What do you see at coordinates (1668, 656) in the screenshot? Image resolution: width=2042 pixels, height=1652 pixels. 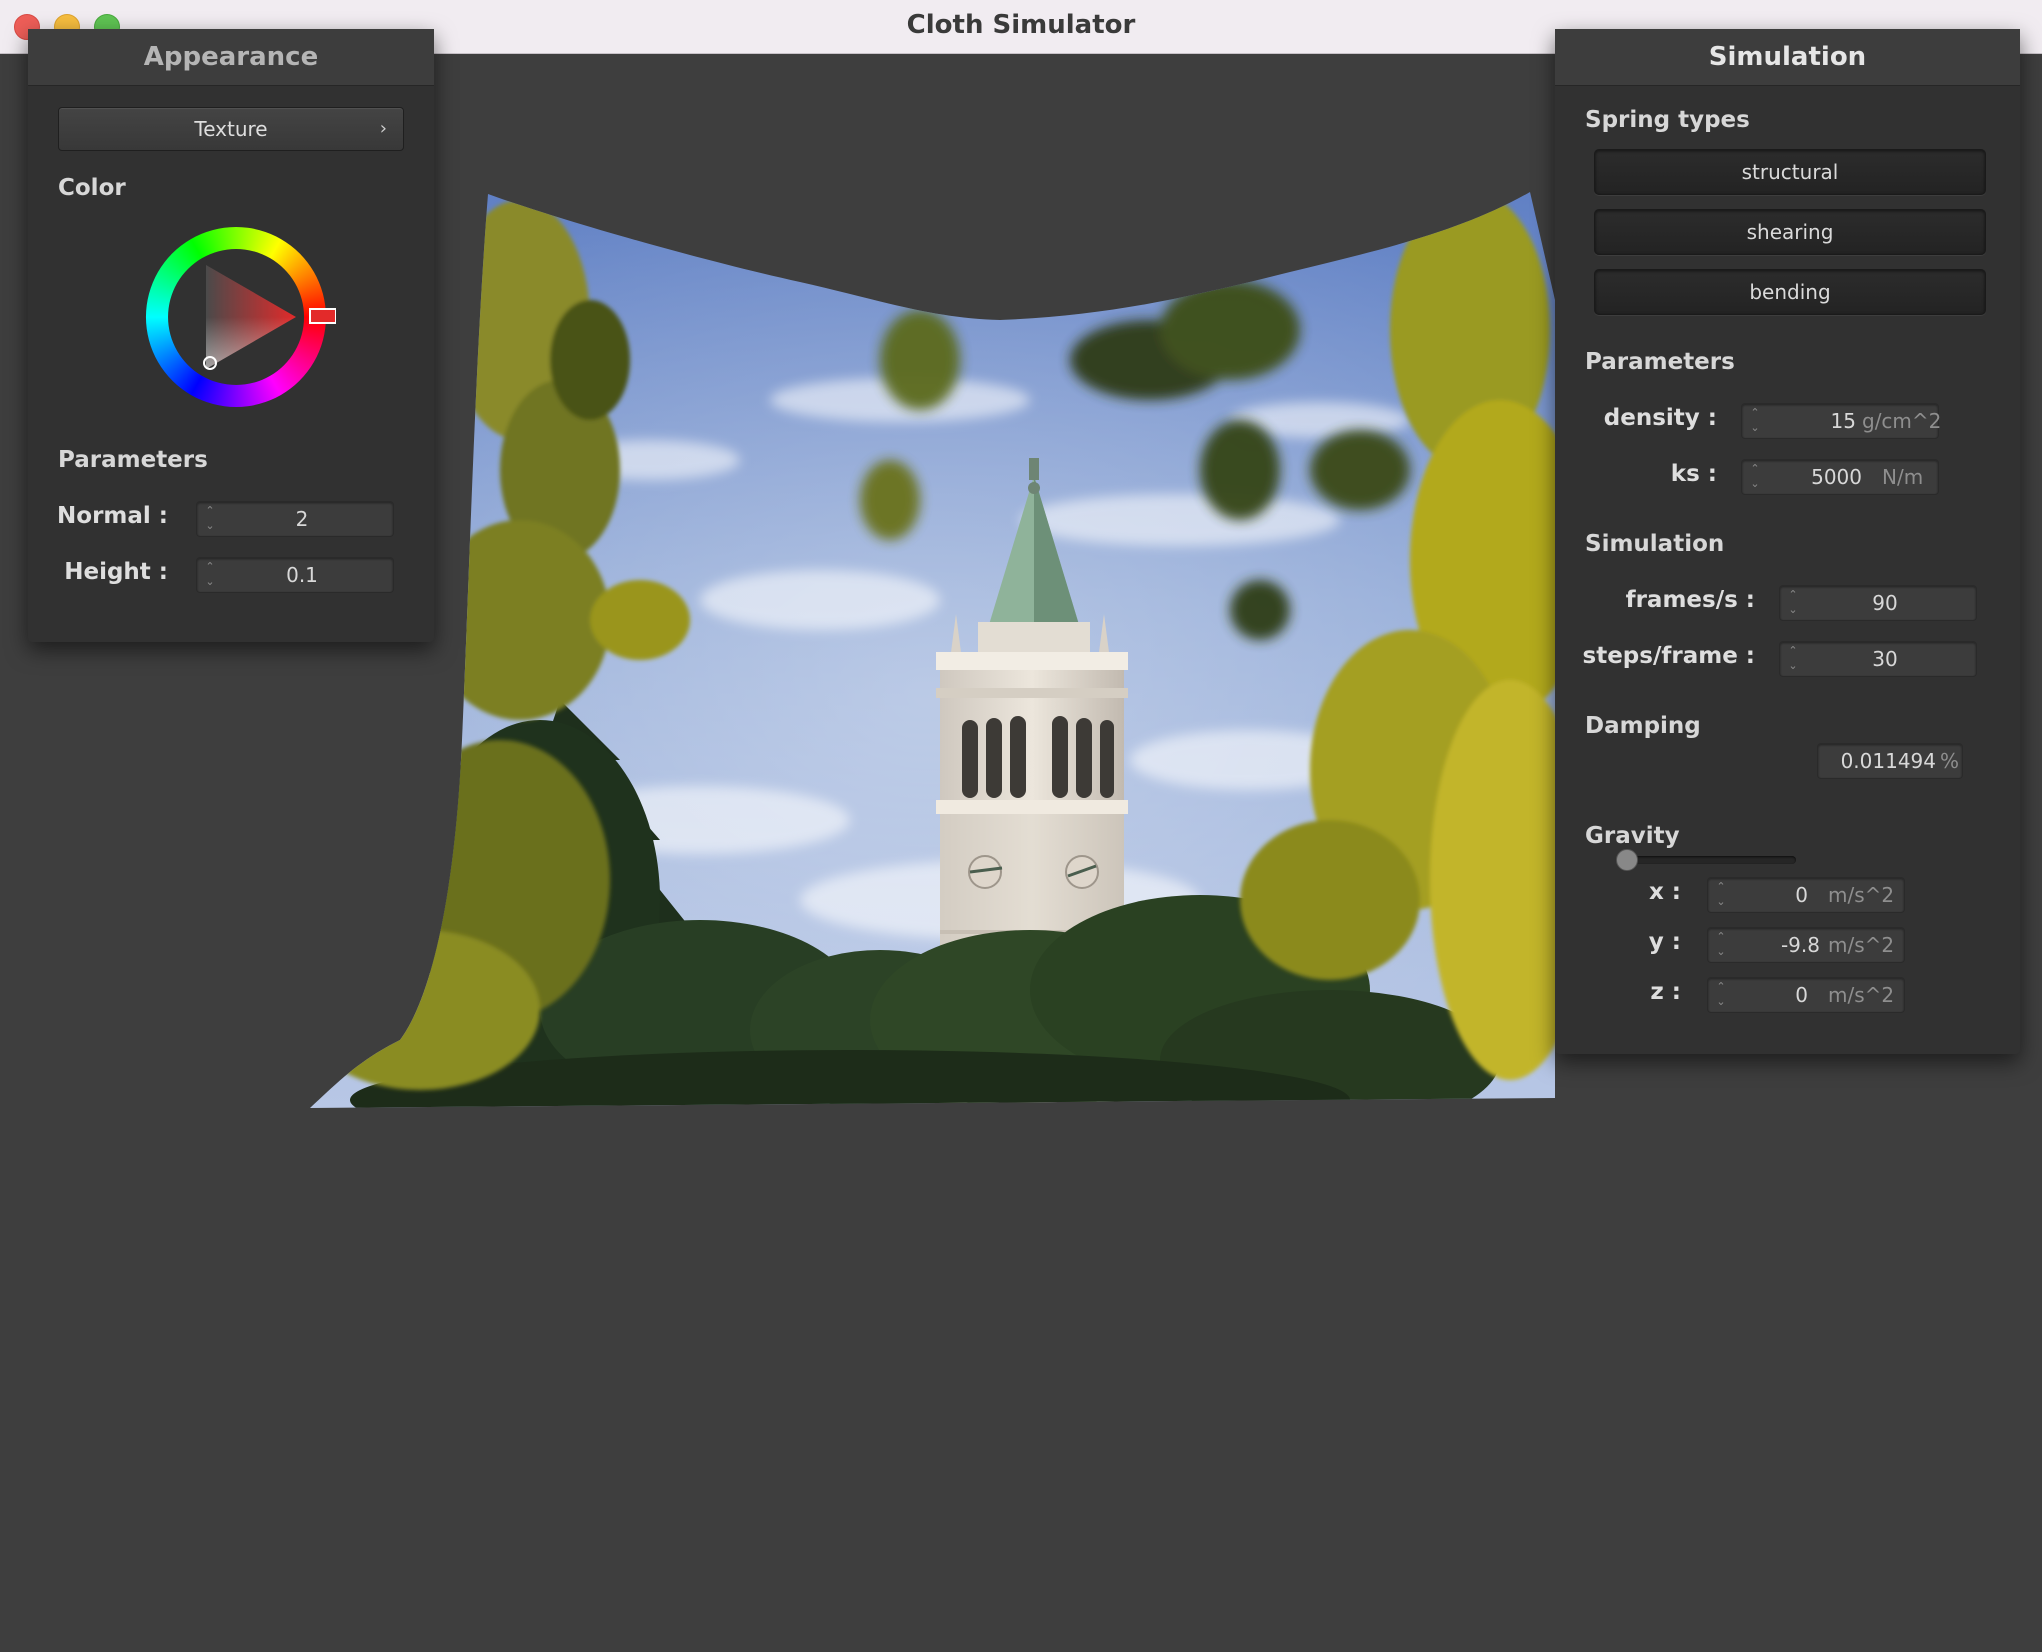 I see `steps-per-frame-label: steps/frame :` at bounding box center [1668, 656].